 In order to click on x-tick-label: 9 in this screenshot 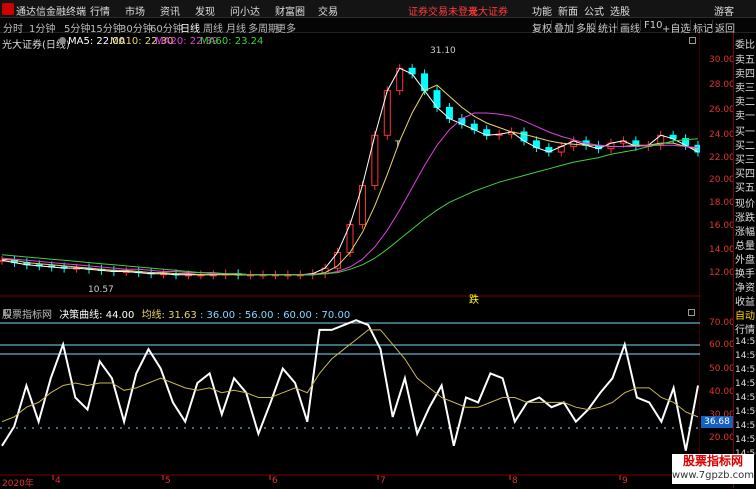, I will do `click(625, 481)`.